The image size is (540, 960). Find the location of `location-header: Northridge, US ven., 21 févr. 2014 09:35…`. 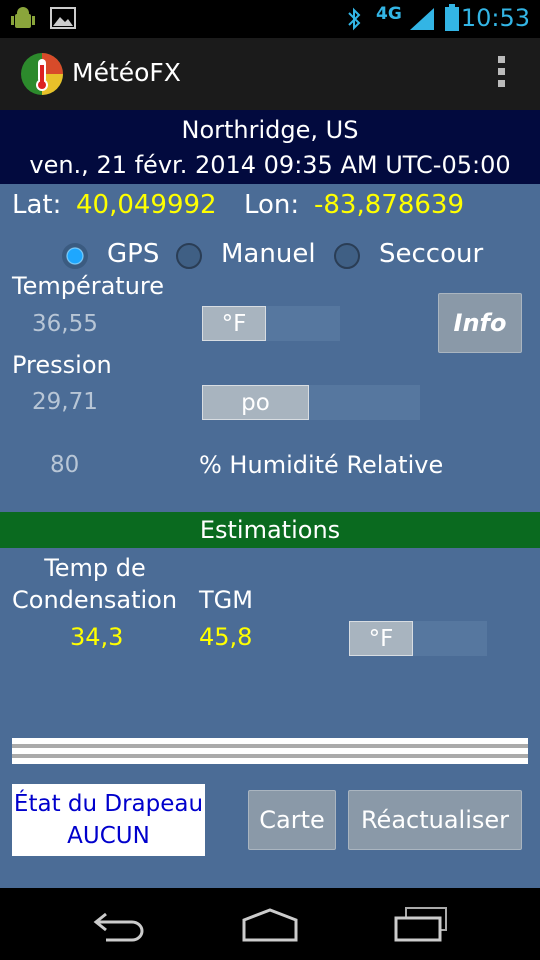

location-header: Northridge, US ven., 21 févr. 2014 09:35… is located at coordinates (270, 147).